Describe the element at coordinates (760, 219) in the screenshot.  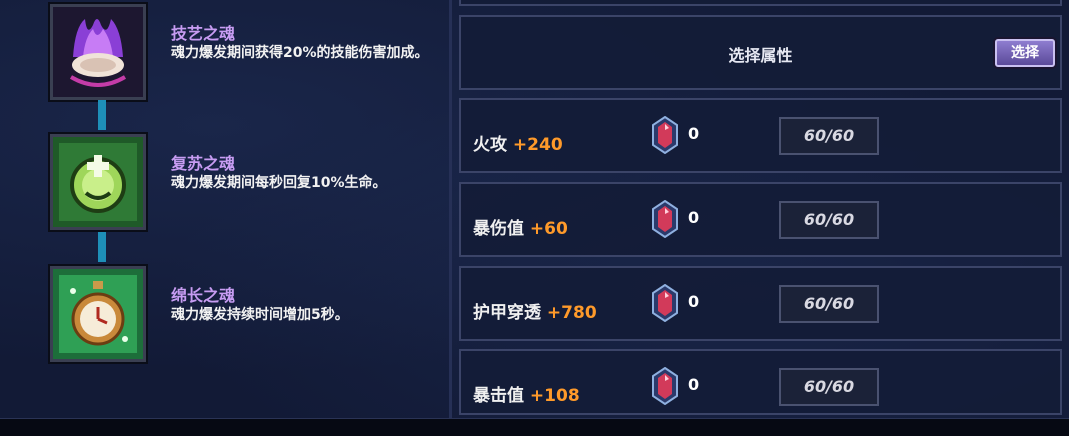
I see `stat-row-crit-damage: 暴伤值 +60 0 60/60` at that location.